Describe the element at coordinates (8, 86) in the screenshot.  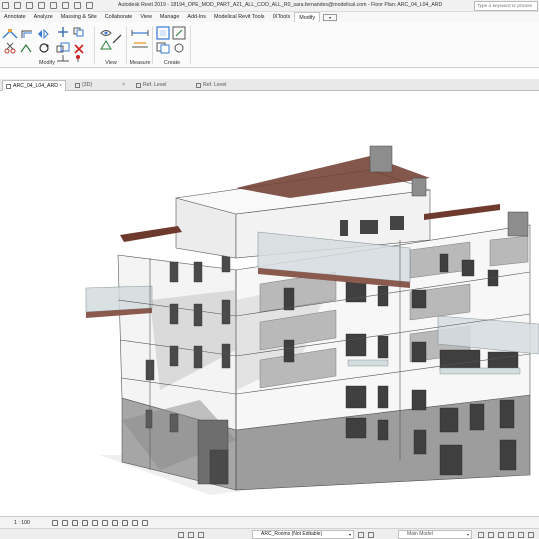
I see `floor-plan-icon` at that location.